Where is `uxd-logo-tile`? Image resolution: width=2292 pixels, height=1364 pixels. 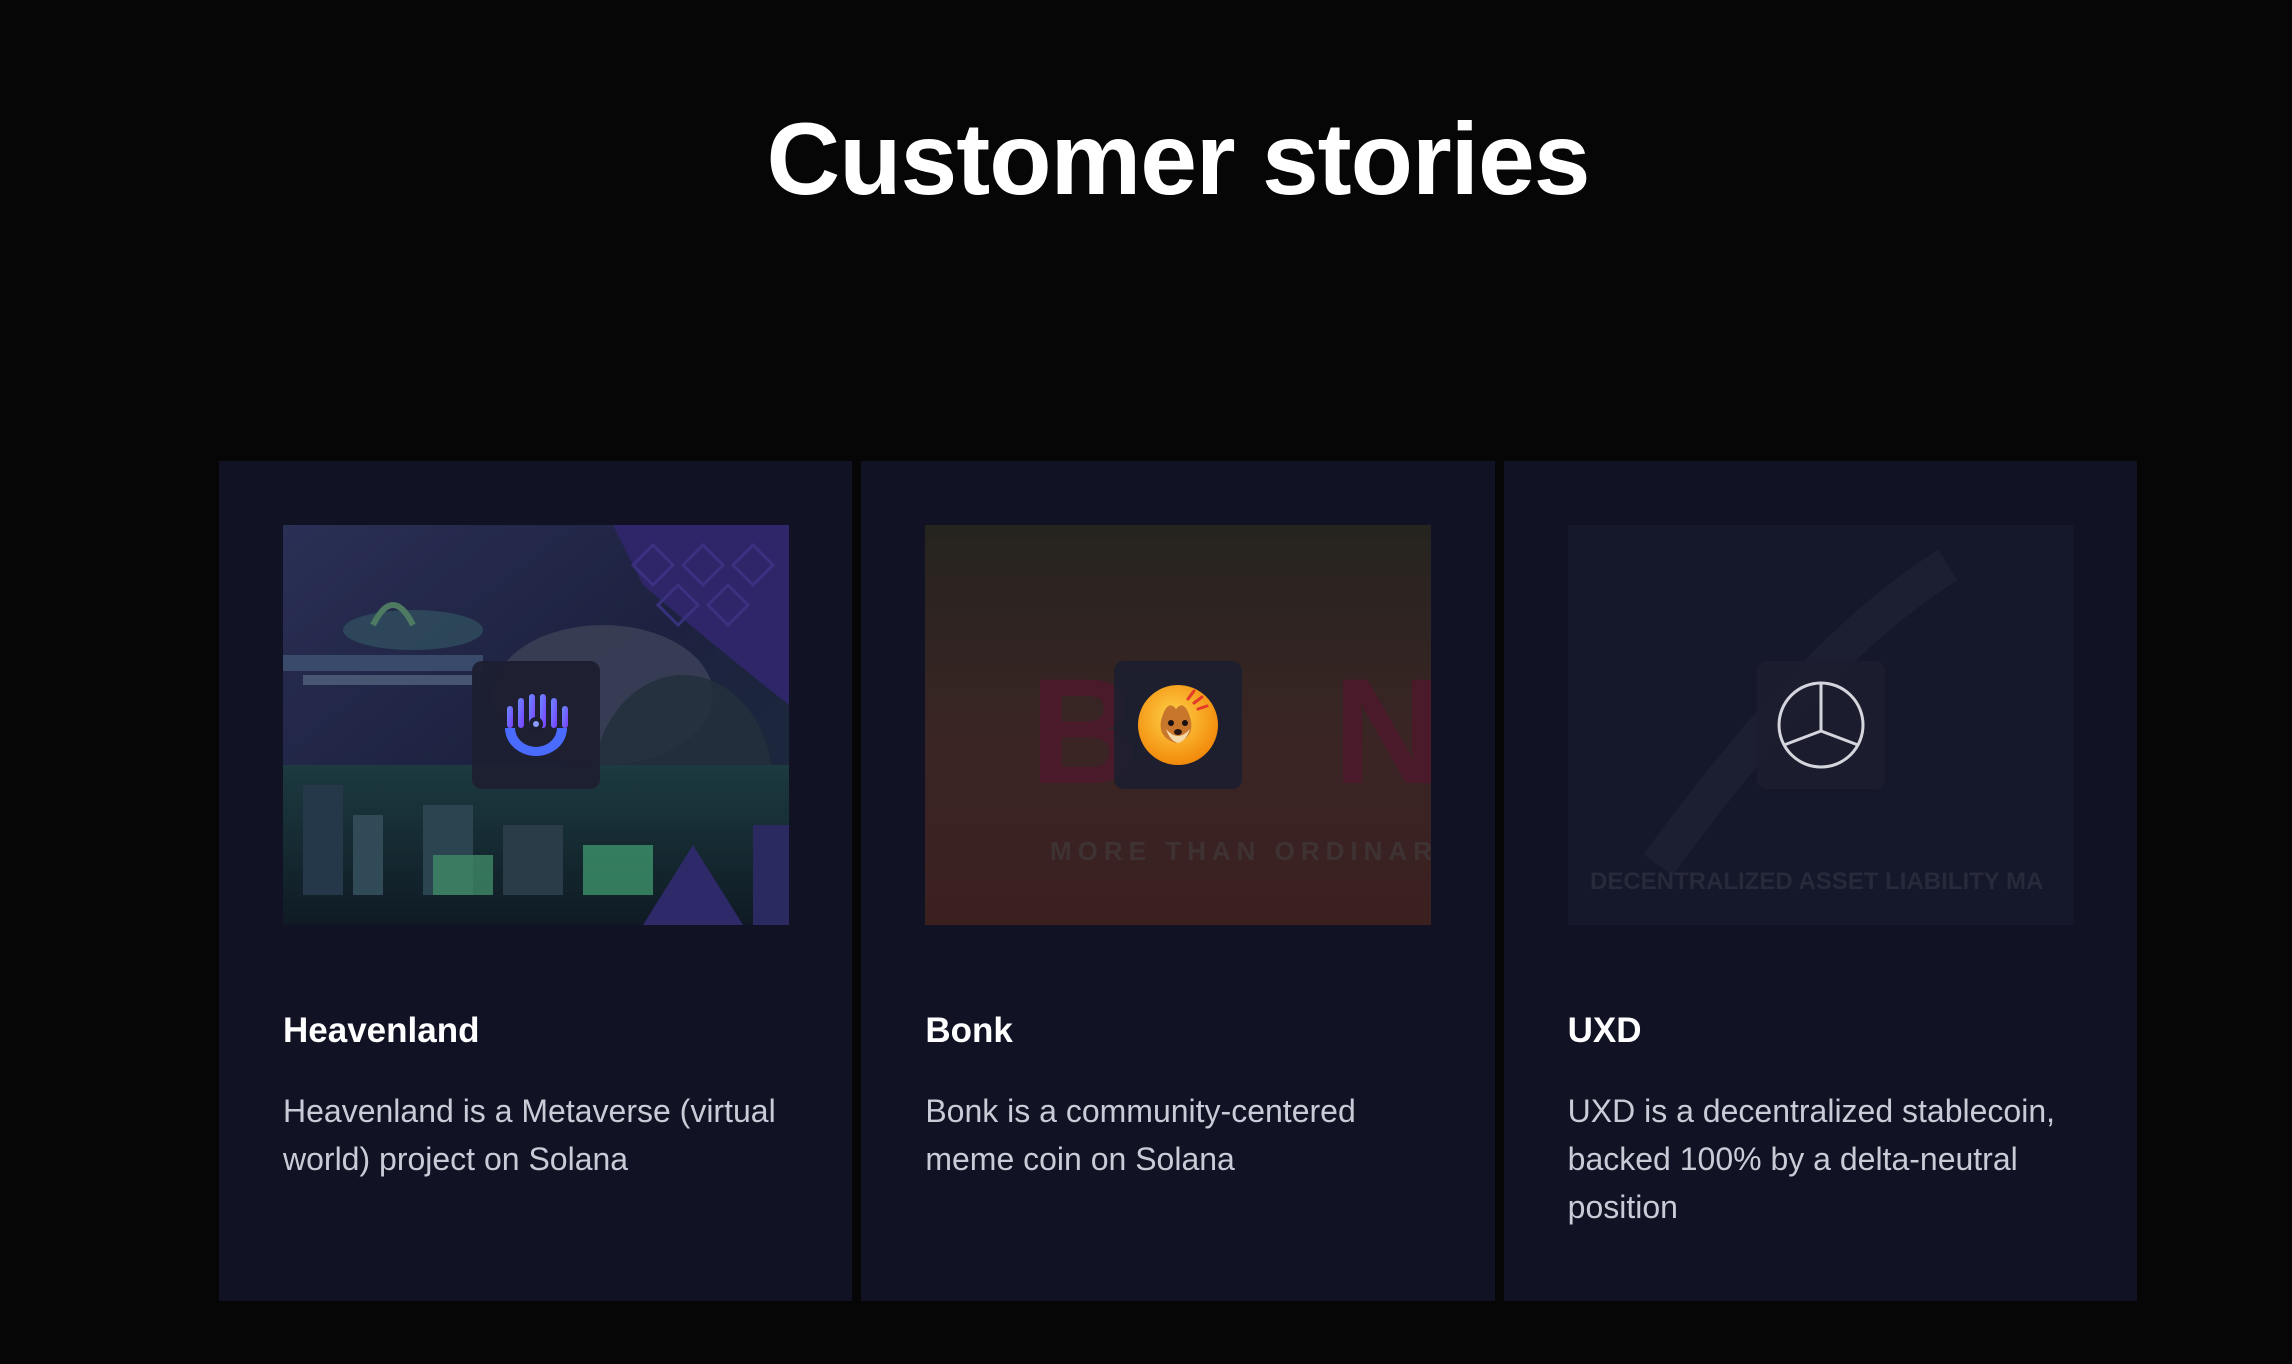
uxd-logo-tile is located at coordinates (1820, 725).